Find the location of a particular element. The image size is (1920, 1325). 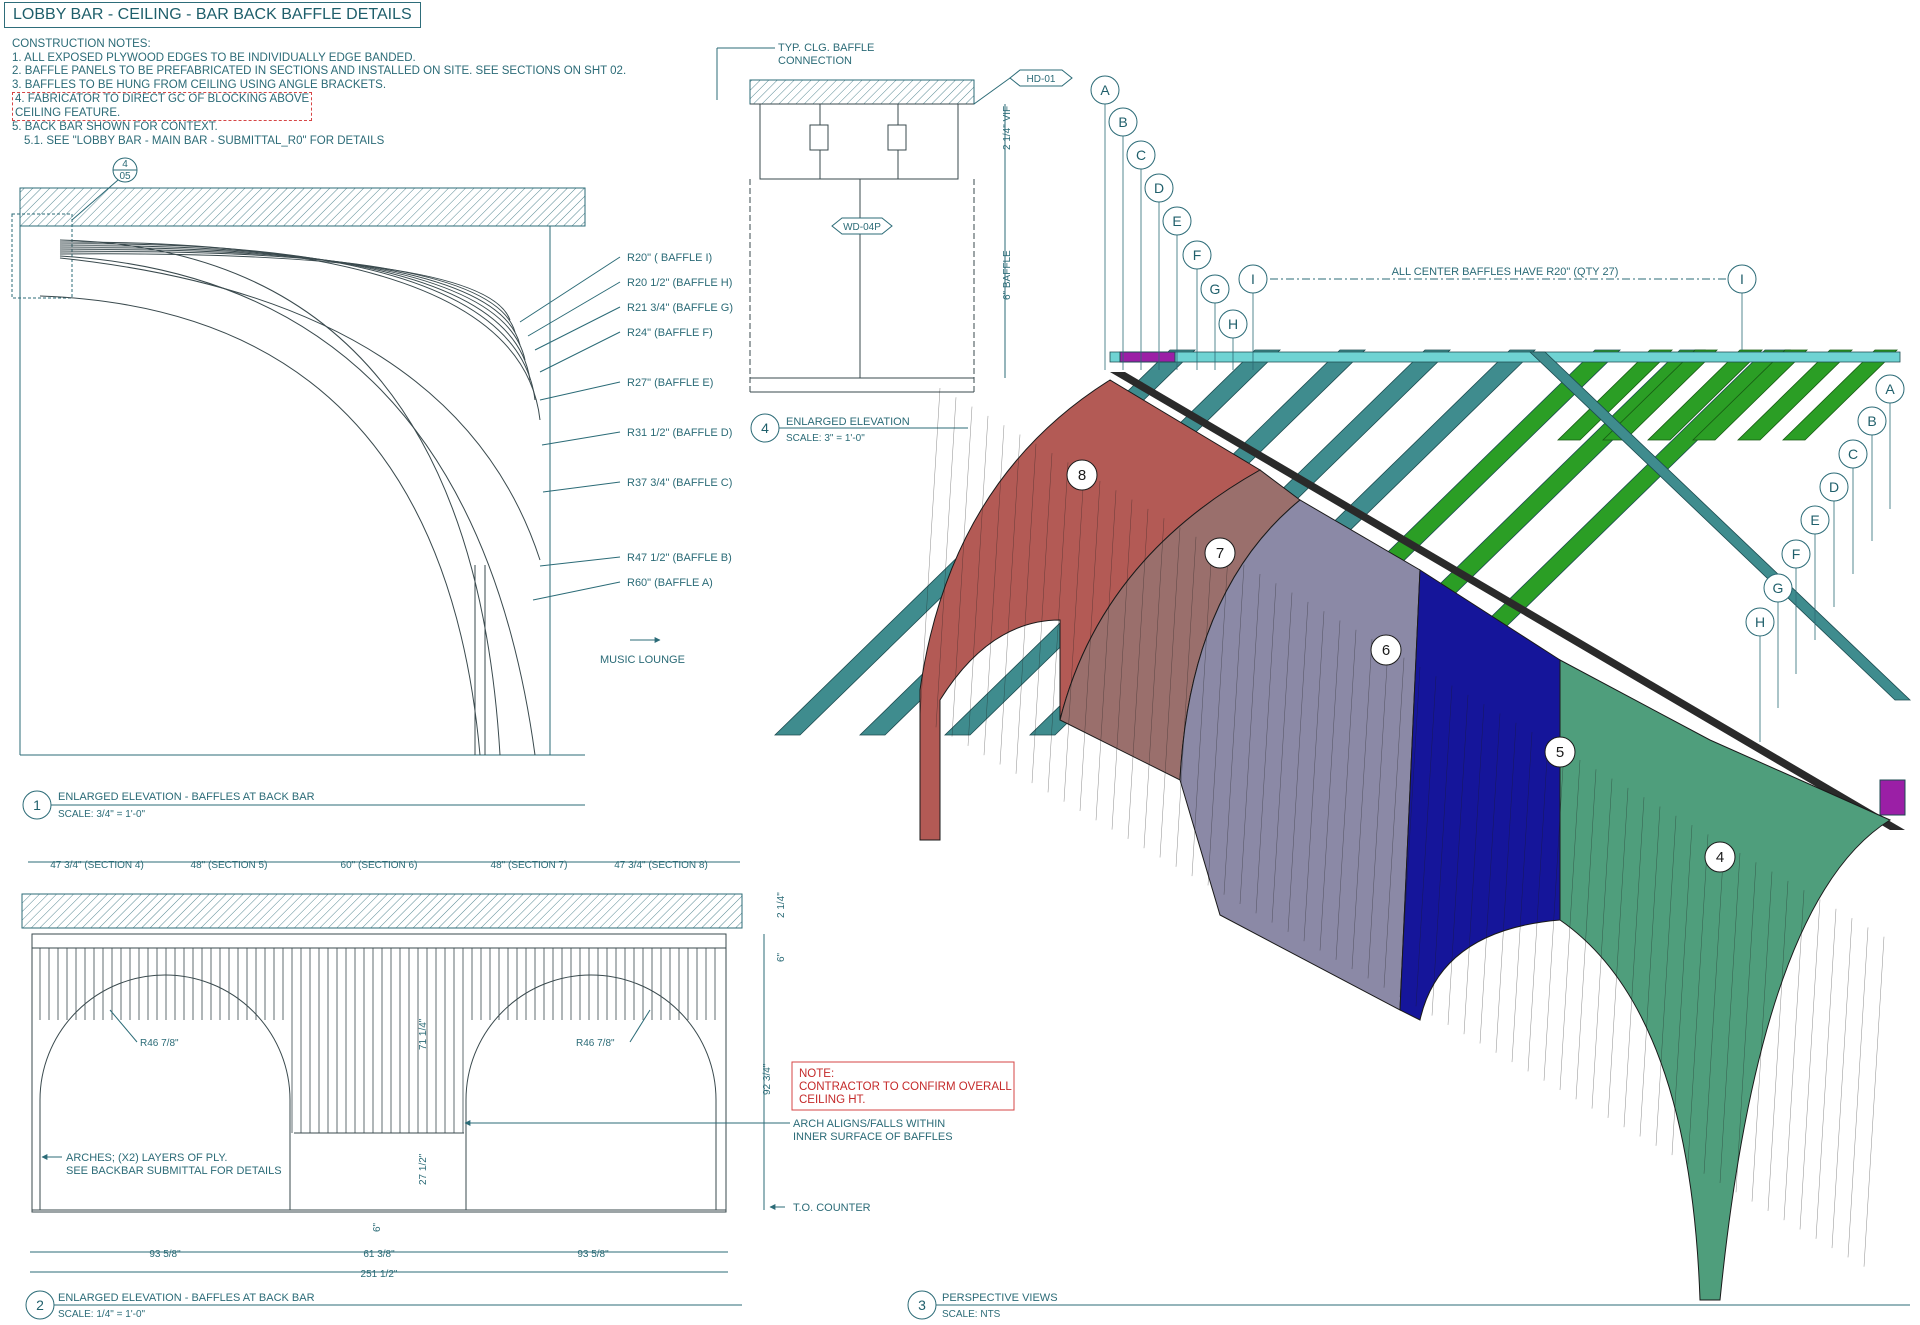

music-lounge-label: MUSIC LOUNGE is located at coordinates (642, 660).